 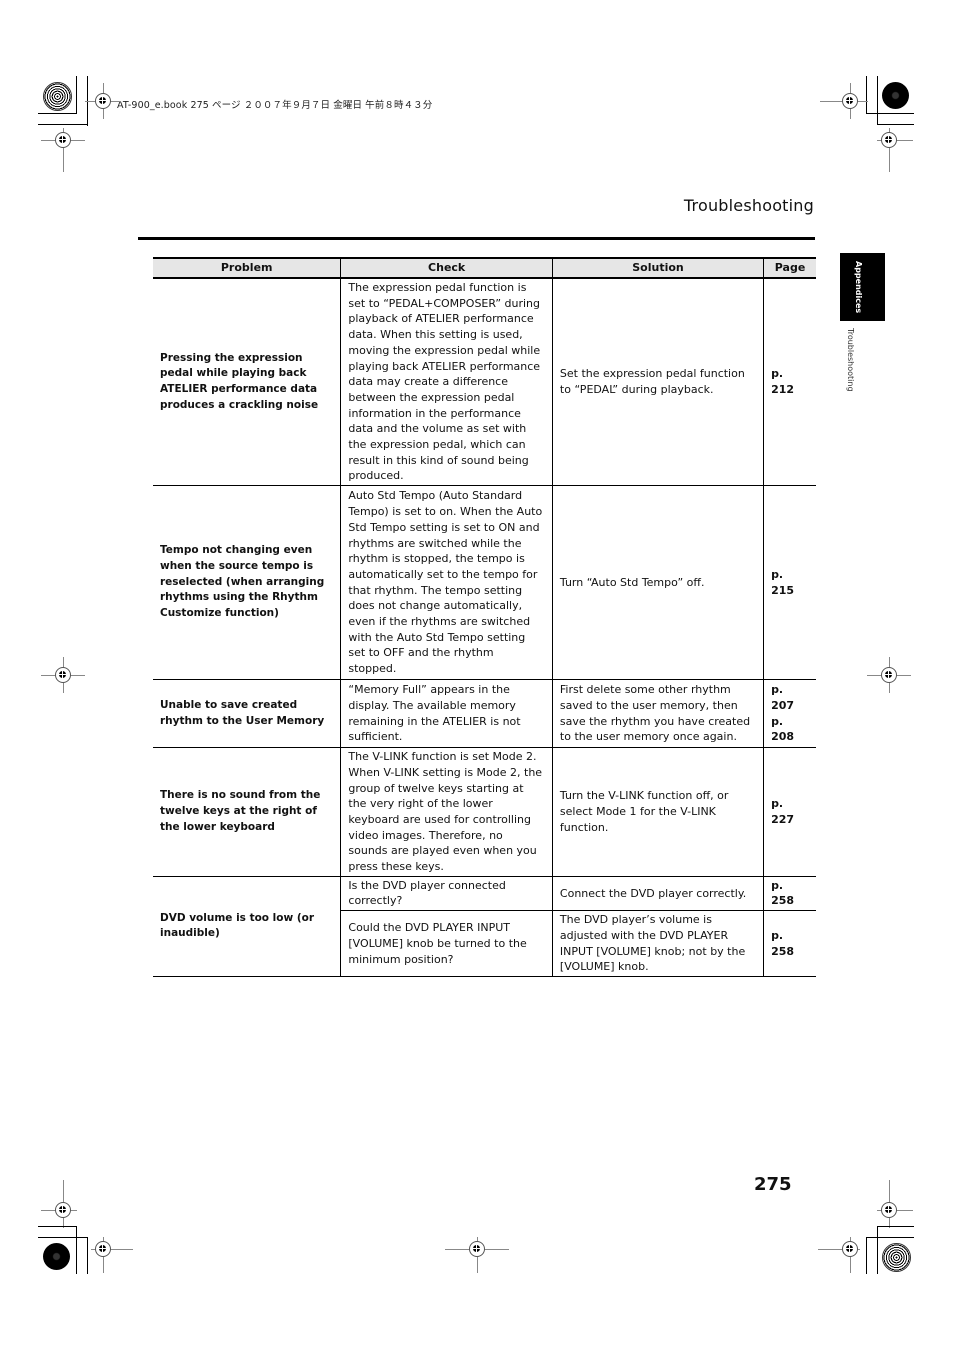 What do you see at coordinates (657, 894) in the screenshot?
I see `solution-cell: Connect the DVD player correctly.` at bounding box center [657, 894].